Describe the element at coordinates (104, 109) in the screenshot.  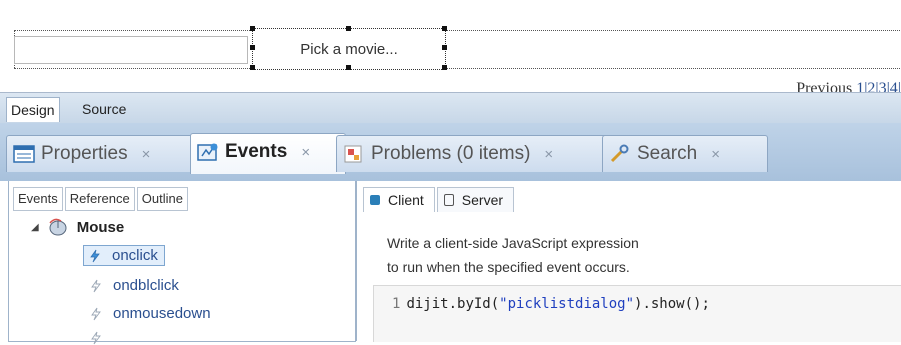
I see `tab-source: Source` at that location.